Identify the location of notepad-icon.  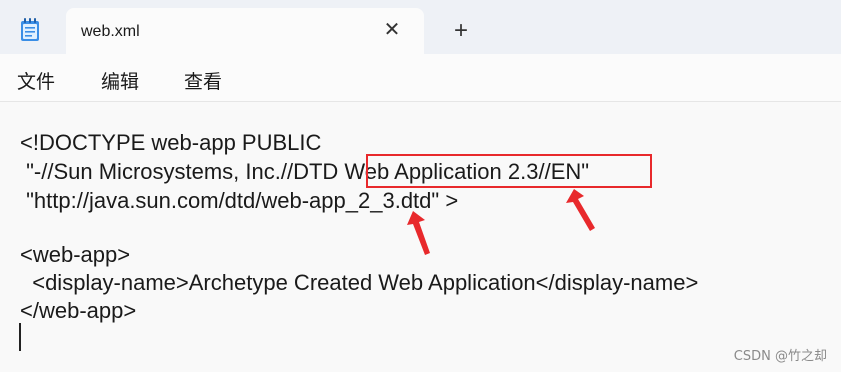
(30, 29).